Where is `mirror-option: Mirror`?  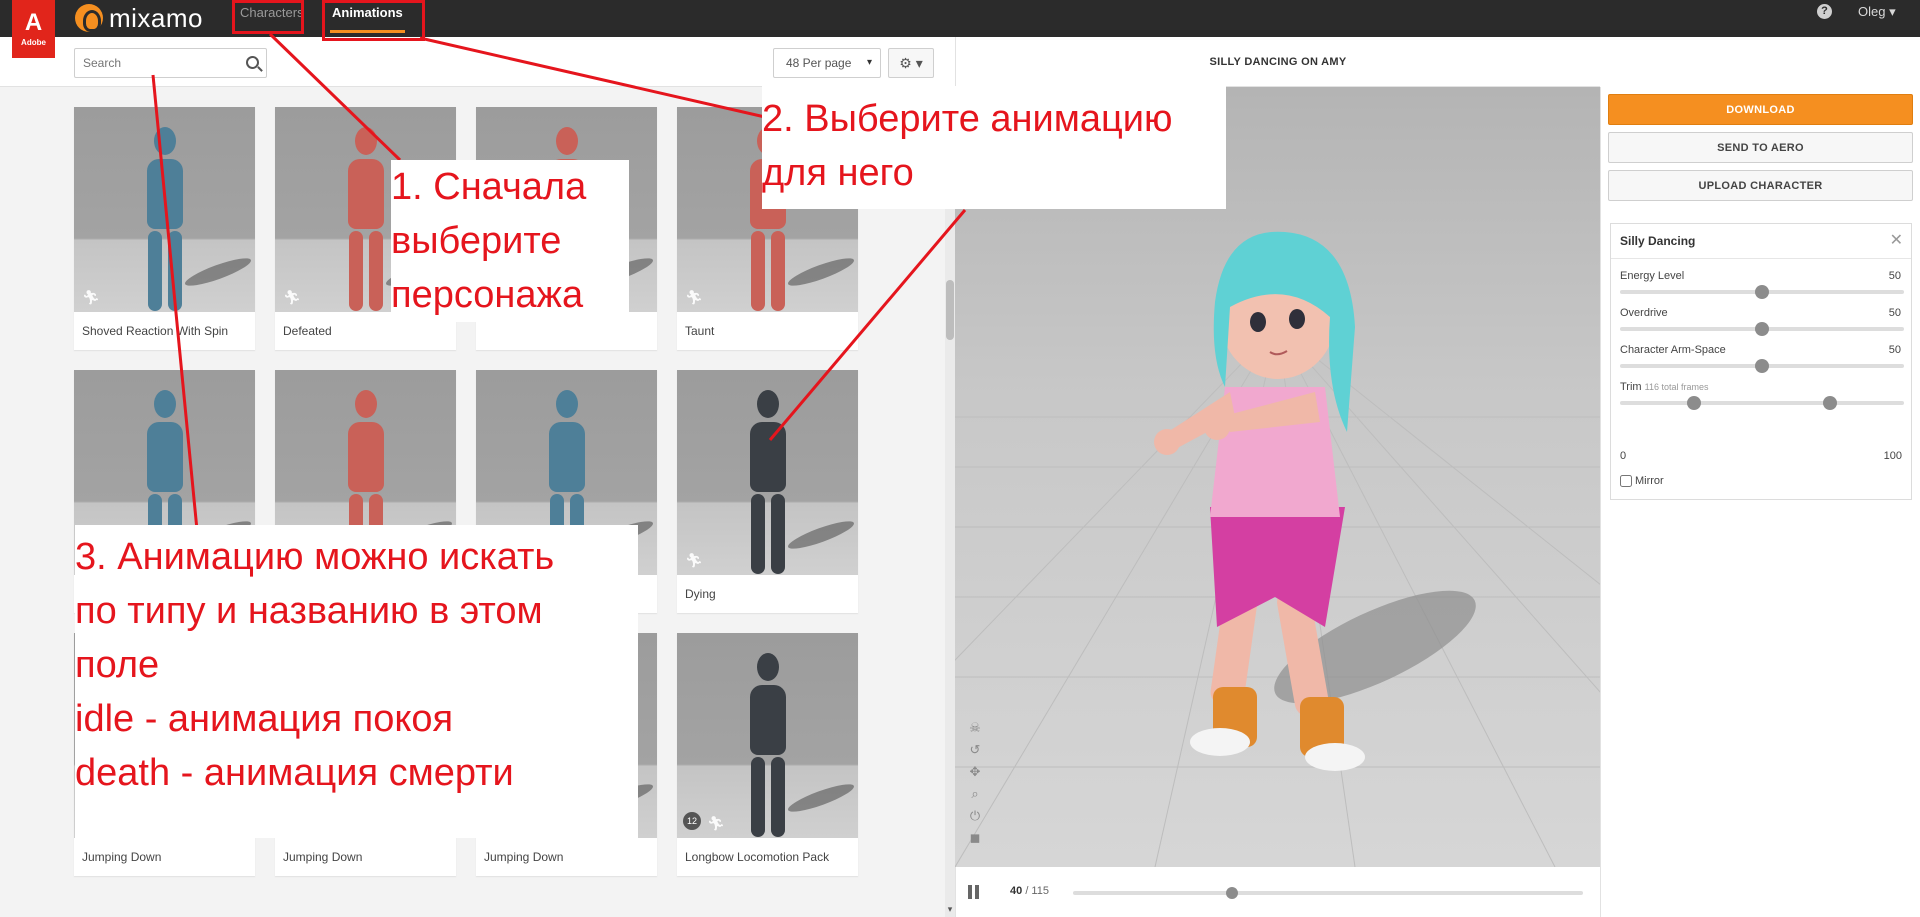
mirror-option: Mirror is located at coordinates (1642, 481).